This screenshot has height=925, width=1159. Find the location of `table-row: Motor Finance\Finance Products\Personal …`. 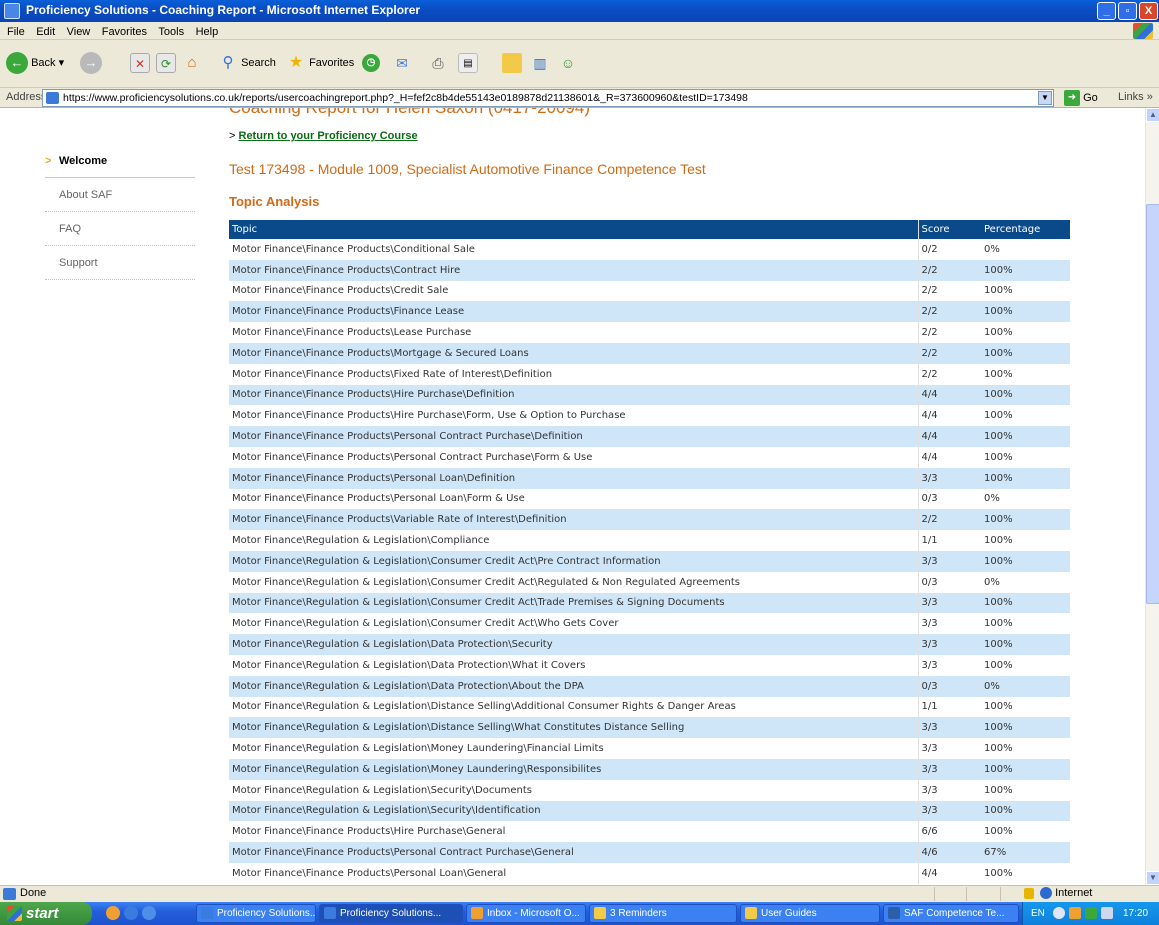

table-row: Motor Finance\Finance Products\Personal … is located at coordinates (649, 478).